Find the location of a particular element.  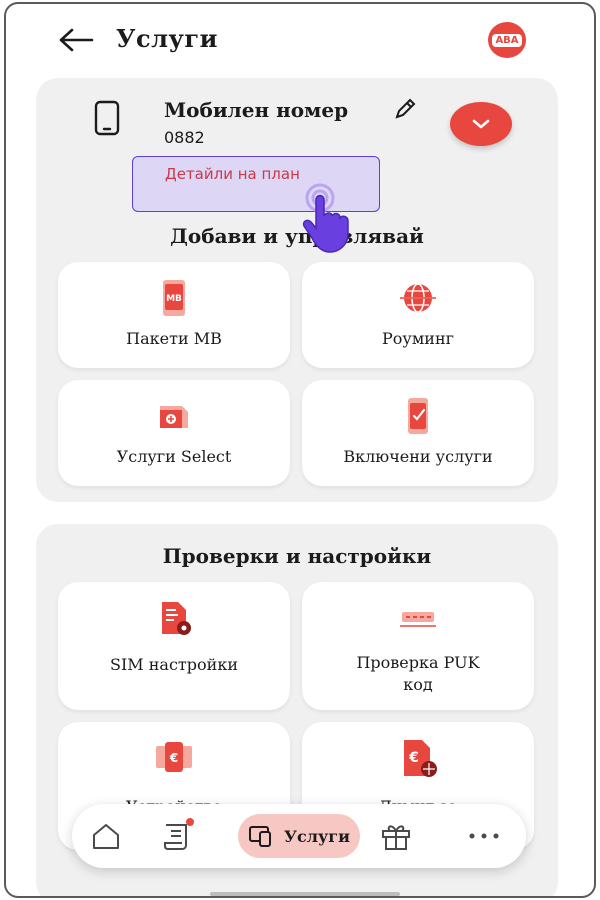

tile-included-services: Включени услуги is located at coordinates (418, 433).